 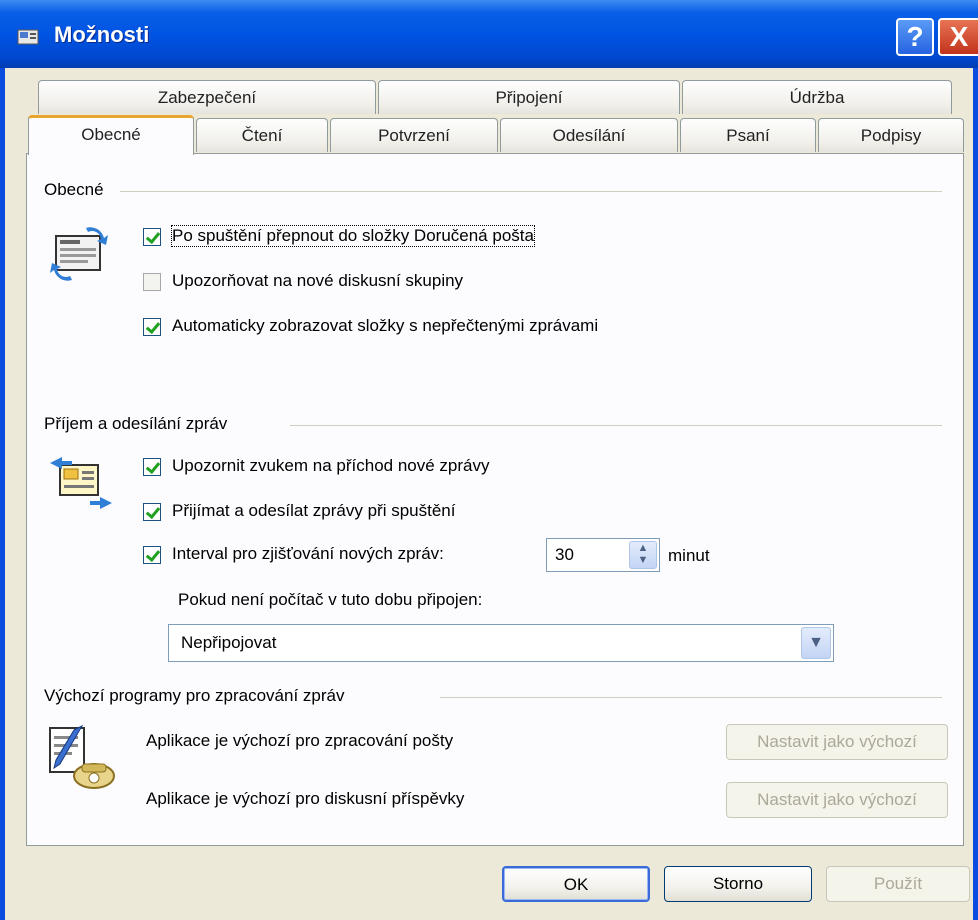 I want to click on interval-unit-label: minut, so click(x=689, y=555).